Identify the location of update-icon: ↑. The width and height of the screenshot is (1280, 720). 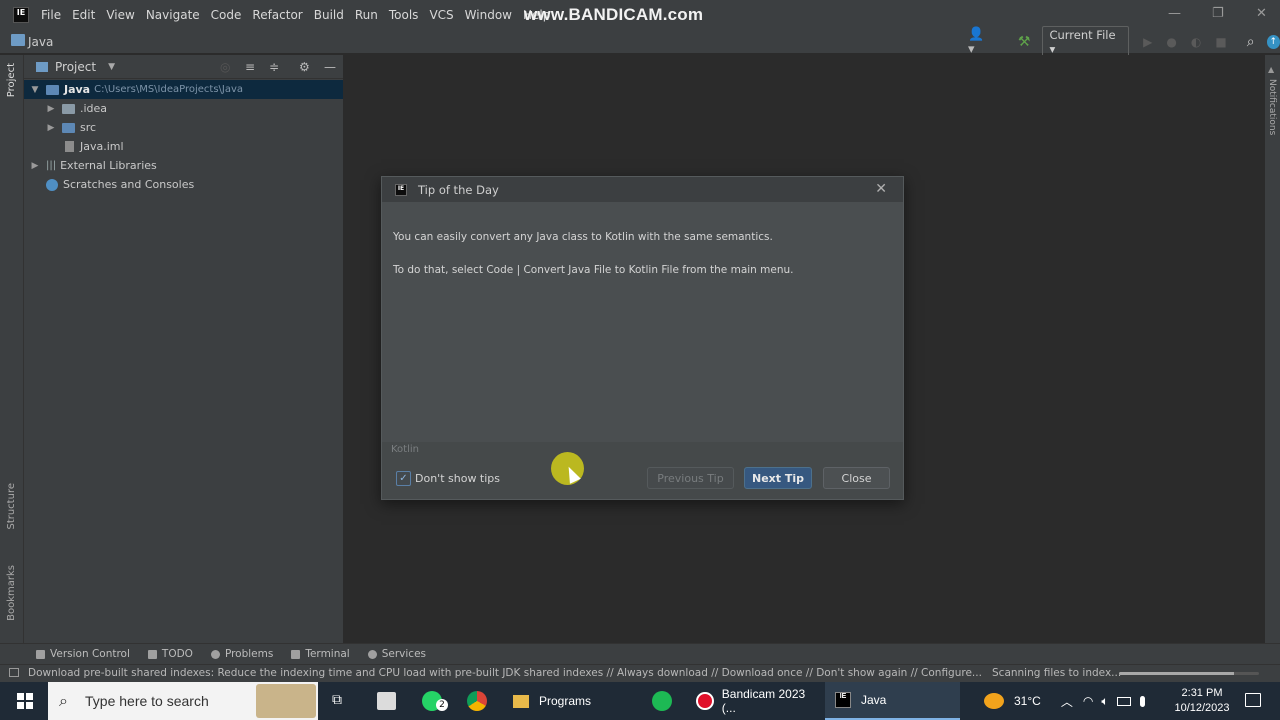
(1273, 42).